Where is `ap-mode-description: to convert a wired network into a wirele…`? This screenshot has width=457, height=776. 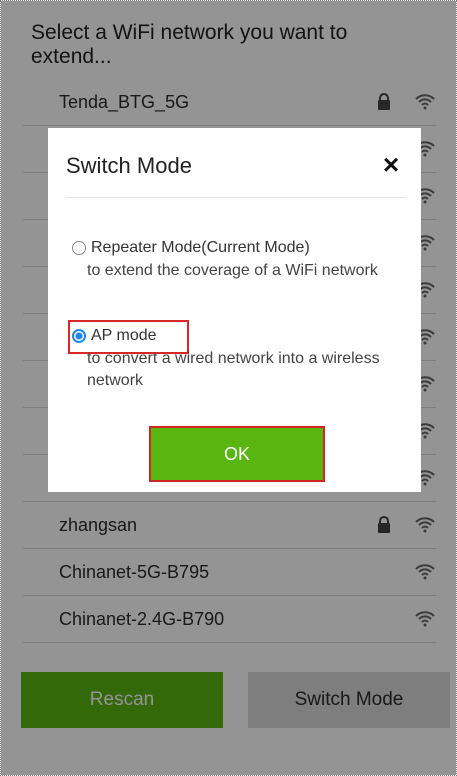
ap-mode-description: to convert a wired network into a wirele… is located at coordinates (233, 369).